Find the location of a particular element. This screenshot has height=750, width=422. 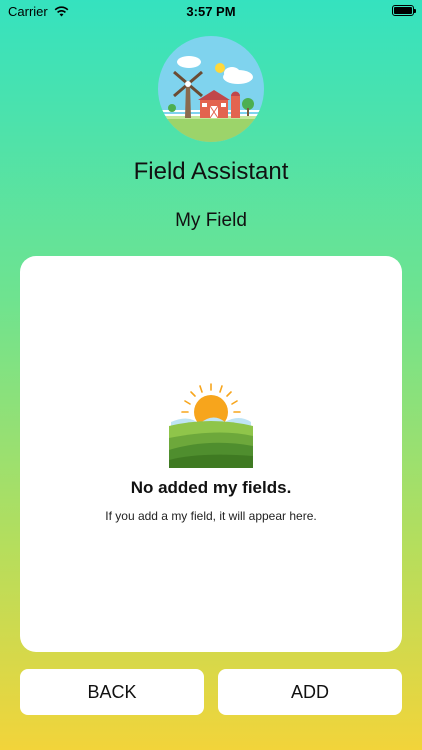

status-bar: Carrier 3:57 PM is located at coordinates (211, 11).